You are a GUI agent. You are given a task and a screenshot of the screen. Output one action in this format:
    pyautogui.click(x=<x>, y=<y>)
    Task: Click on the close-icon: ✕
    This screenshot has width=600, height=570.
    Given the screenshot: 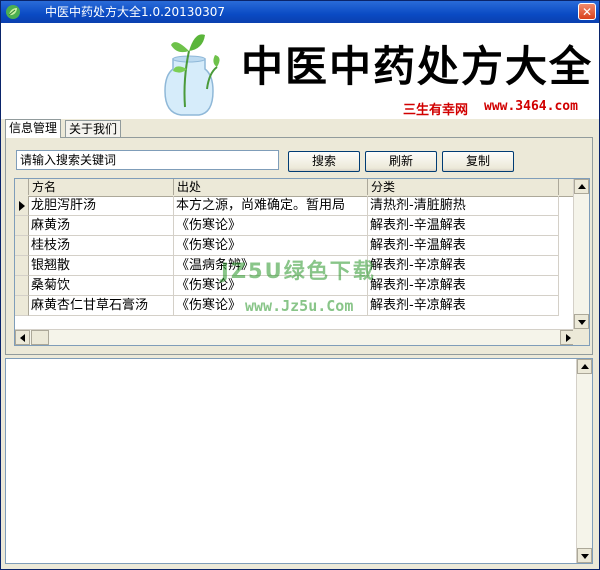 What is the action you would take?
    pyautogui.click(x=587, y=12)
    